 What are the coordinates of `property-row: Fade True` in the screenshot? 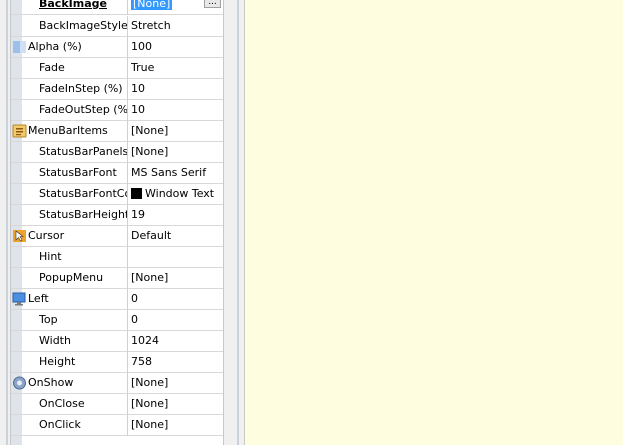 It's located at (117, 68).